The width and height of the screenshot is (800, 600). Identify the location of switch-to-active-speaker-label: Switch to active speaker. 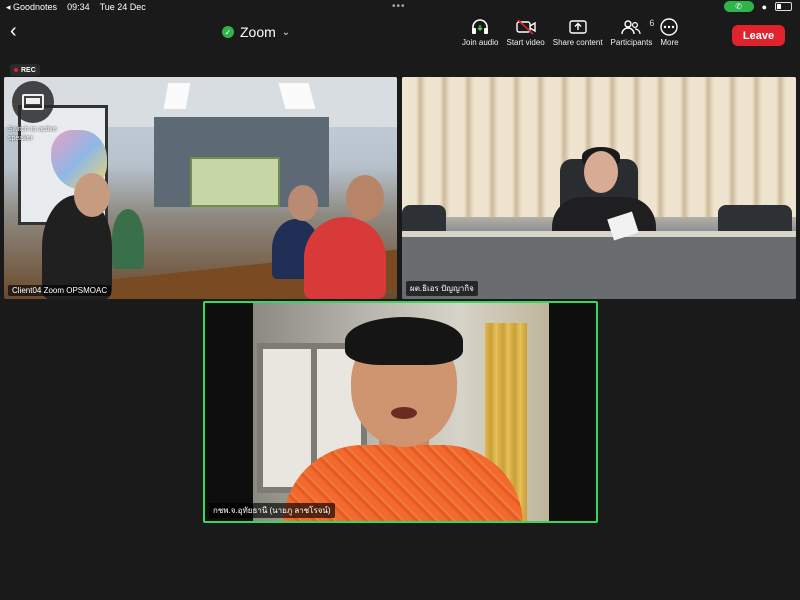
(32, 134).